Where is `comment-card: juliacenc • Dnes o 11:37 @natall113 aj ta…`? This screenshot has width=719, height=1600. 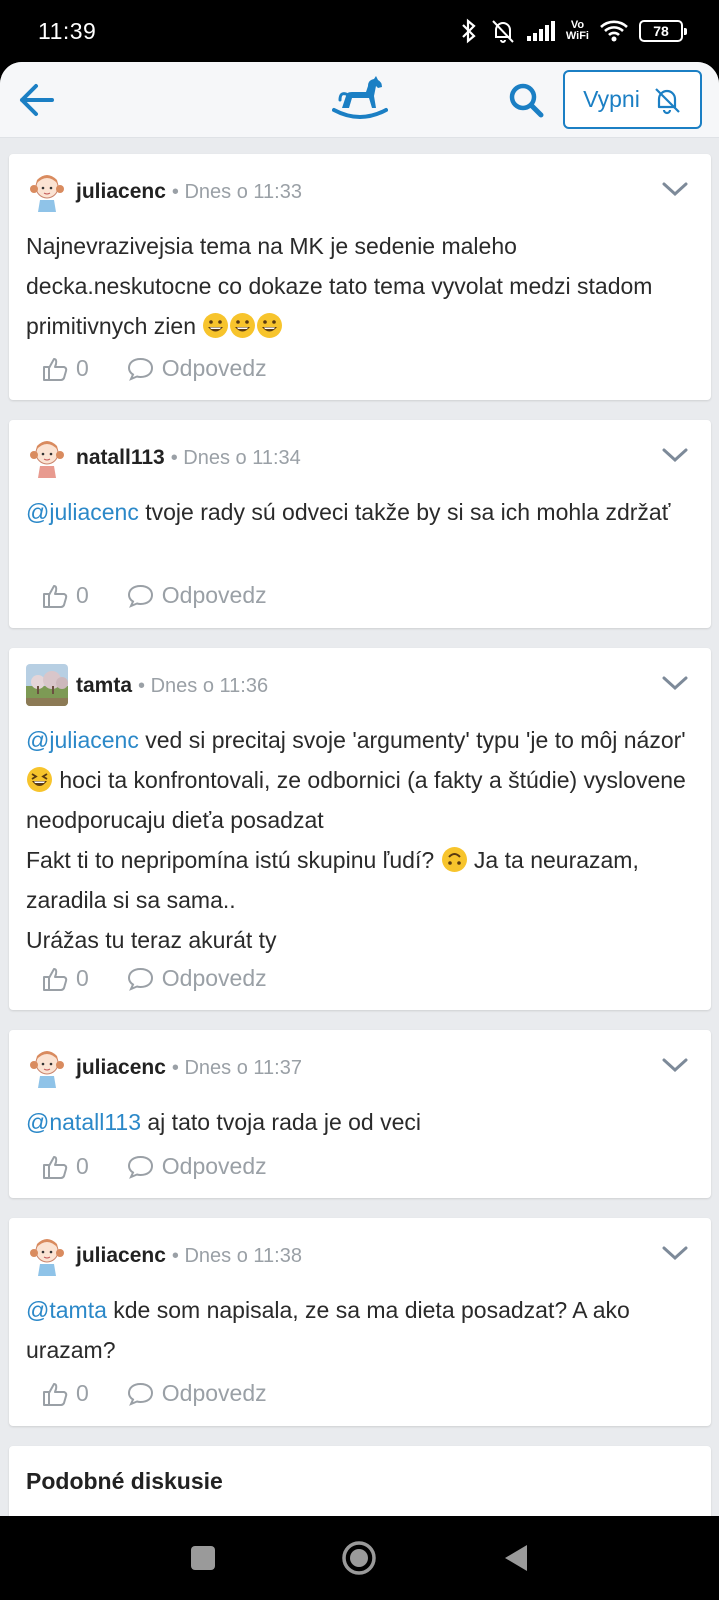
comment-card: juliacenc • Dnes o 11:37 @natall113 aj ta… is located at coordinates (360, 1114).